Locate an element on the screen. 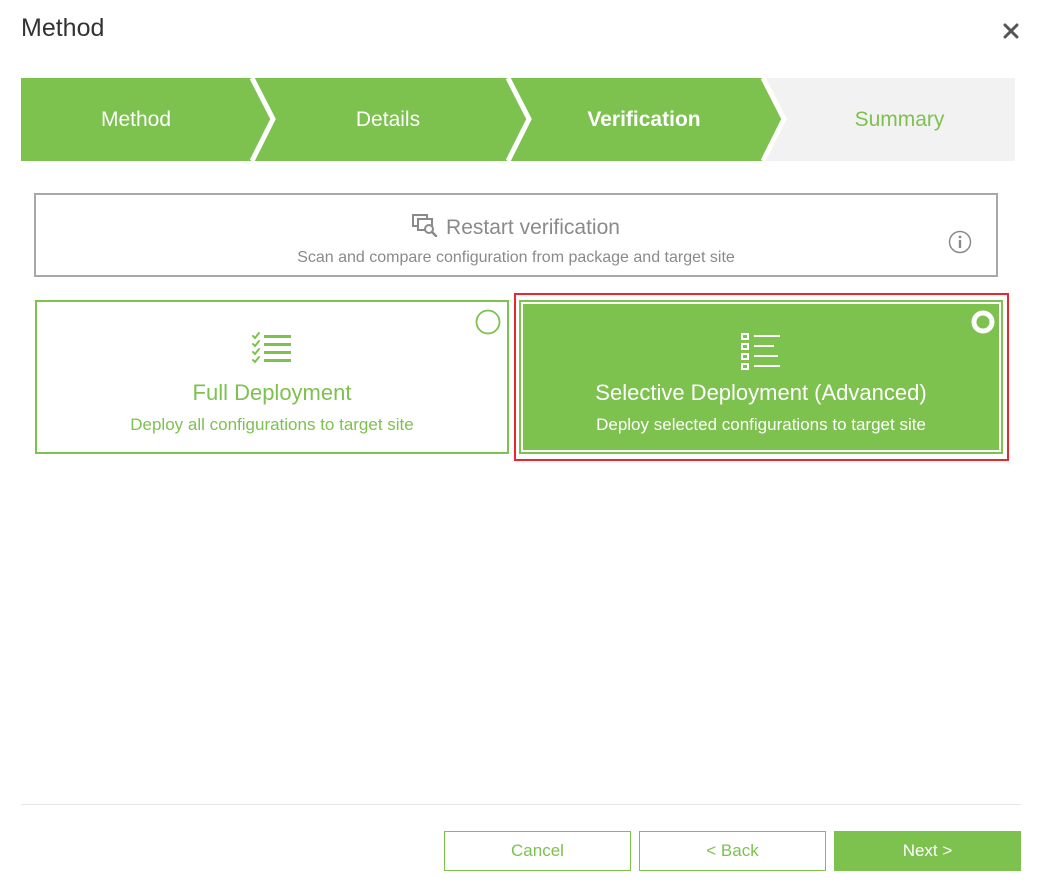 This screenshot has width=1039, height=885. wizard-step-verification: Verification is located at coordinates (644, 119).